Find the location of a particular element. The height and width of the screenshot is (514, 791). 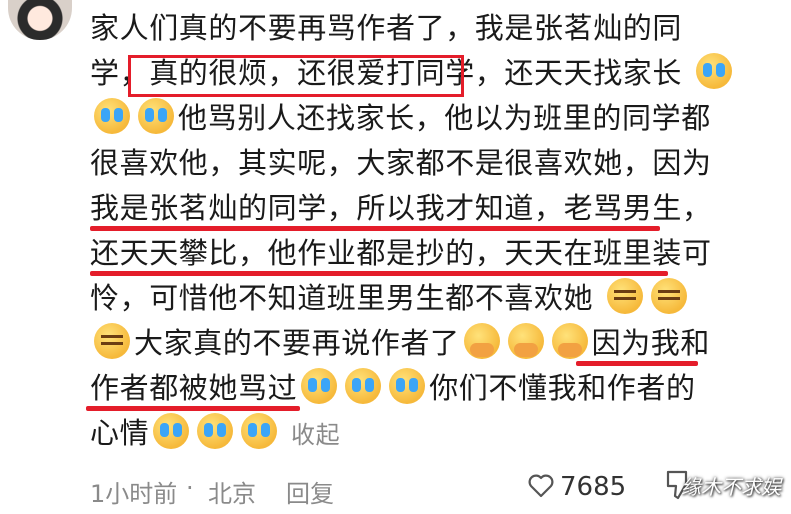

comment-line-6: 还天天攀比，他作业都是抄的，天天在班里装可 is located at coordinates (410, 253).